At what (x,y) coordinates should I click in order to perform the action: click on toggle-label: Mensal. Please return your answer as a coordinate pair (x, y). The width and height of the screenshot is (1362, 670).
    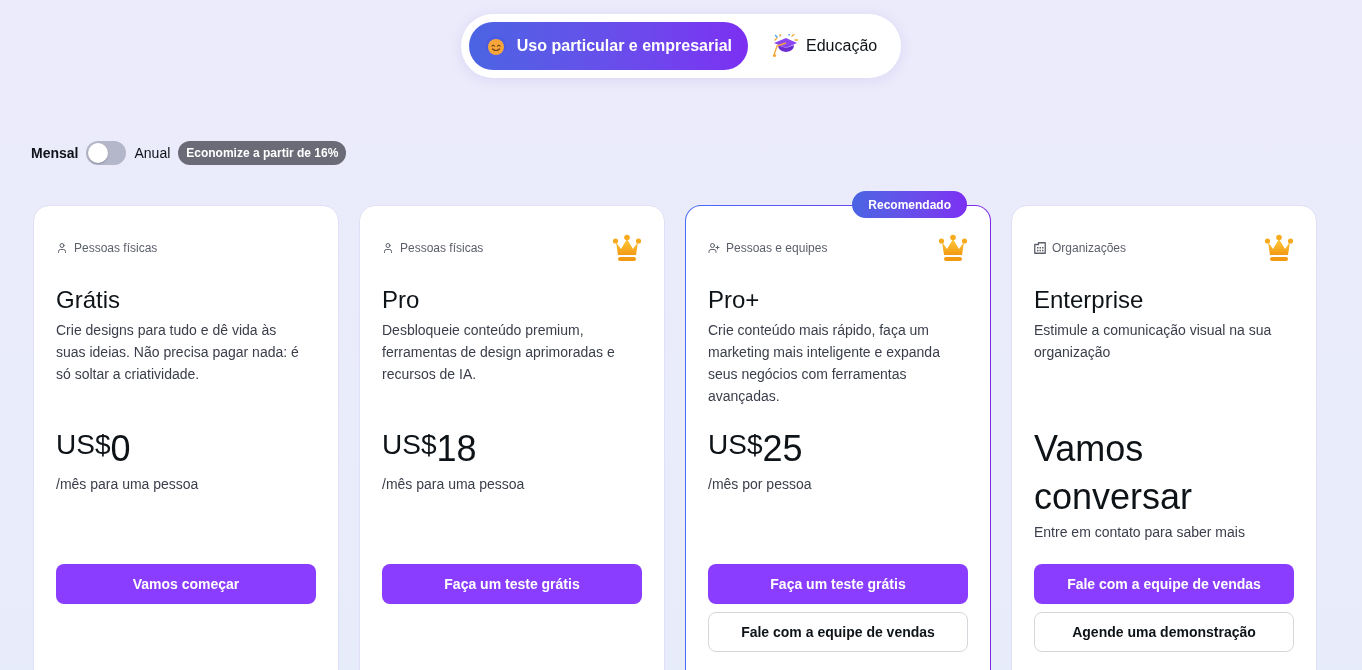
    Looking at the image, I should click on (55, 153).